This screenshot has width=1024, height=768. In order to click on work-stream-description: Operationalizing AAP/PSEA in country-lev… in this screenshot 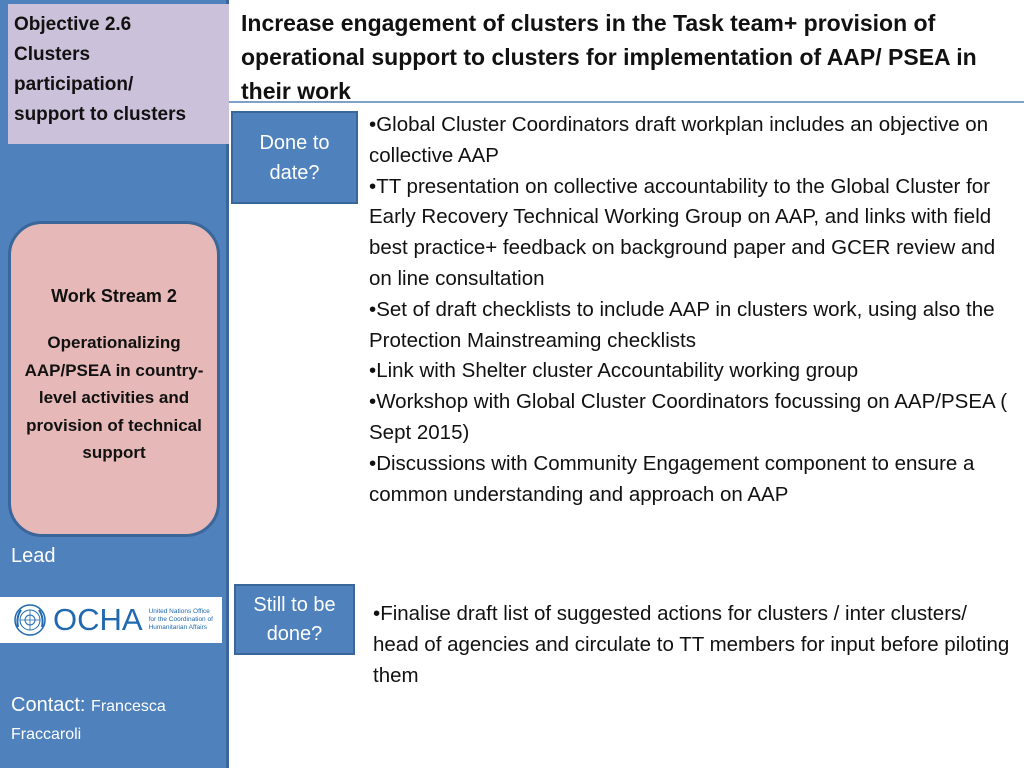, I will do `click(114, 397)`.